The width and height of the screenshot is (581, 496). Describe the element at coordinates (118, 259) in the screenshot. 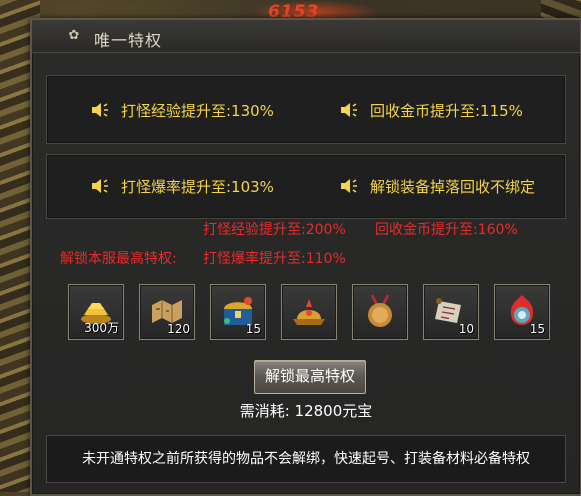

I see `top-privilege-label: 解锁本服最高特权:` at that location.